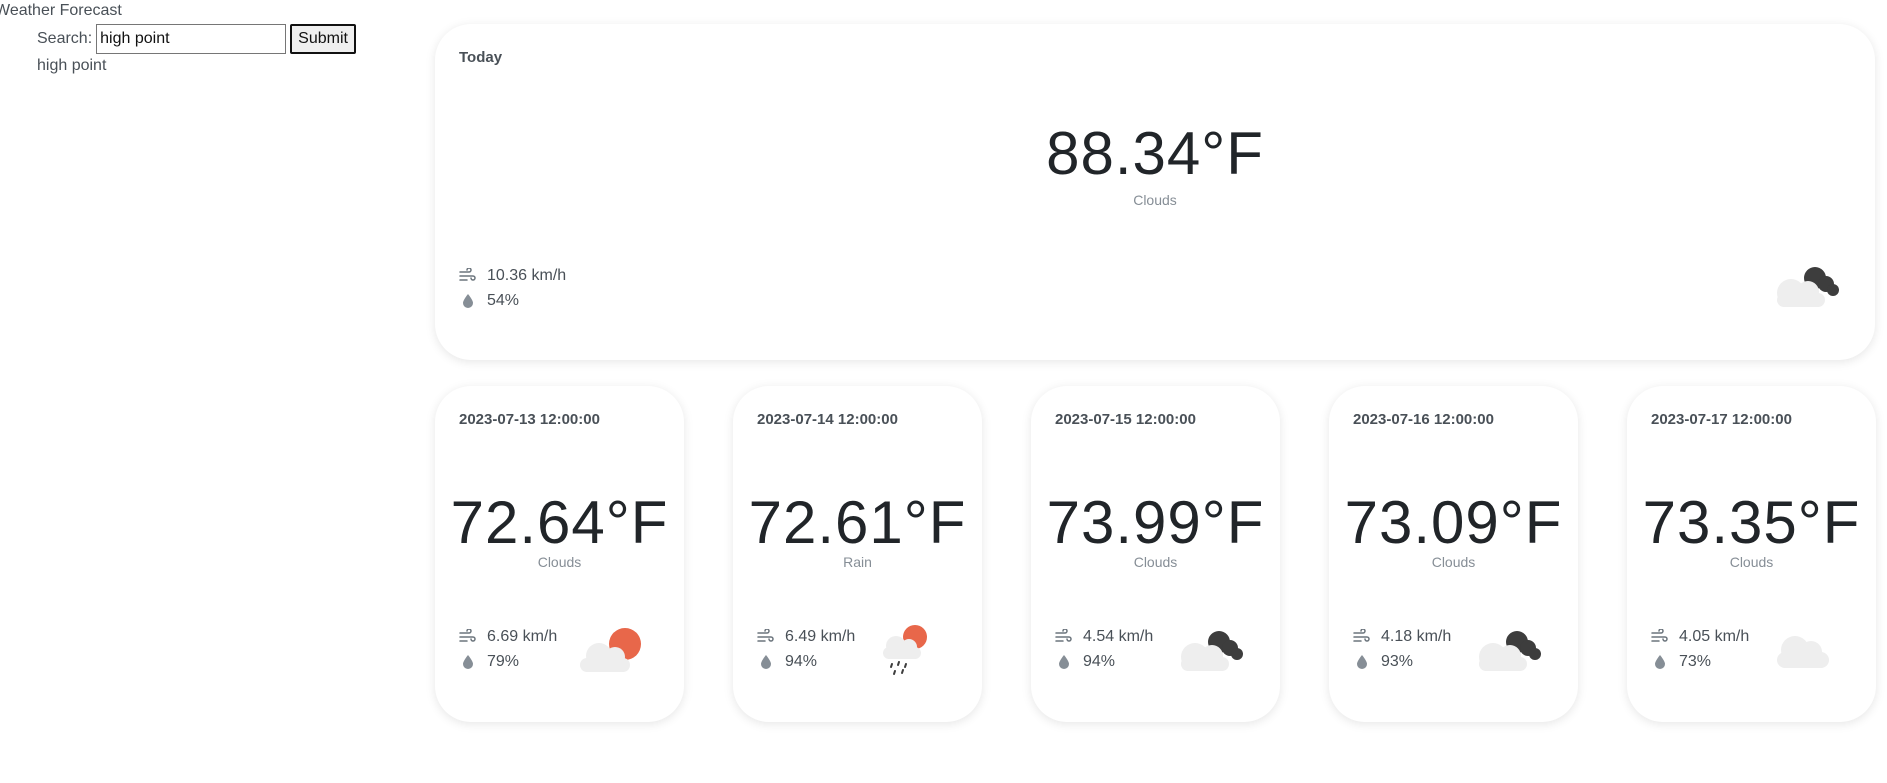  Describe the element at coordinates (1423, 419) in the screenshot. I see `forecast-date: 2023-07-16 12:00:00` at that location.